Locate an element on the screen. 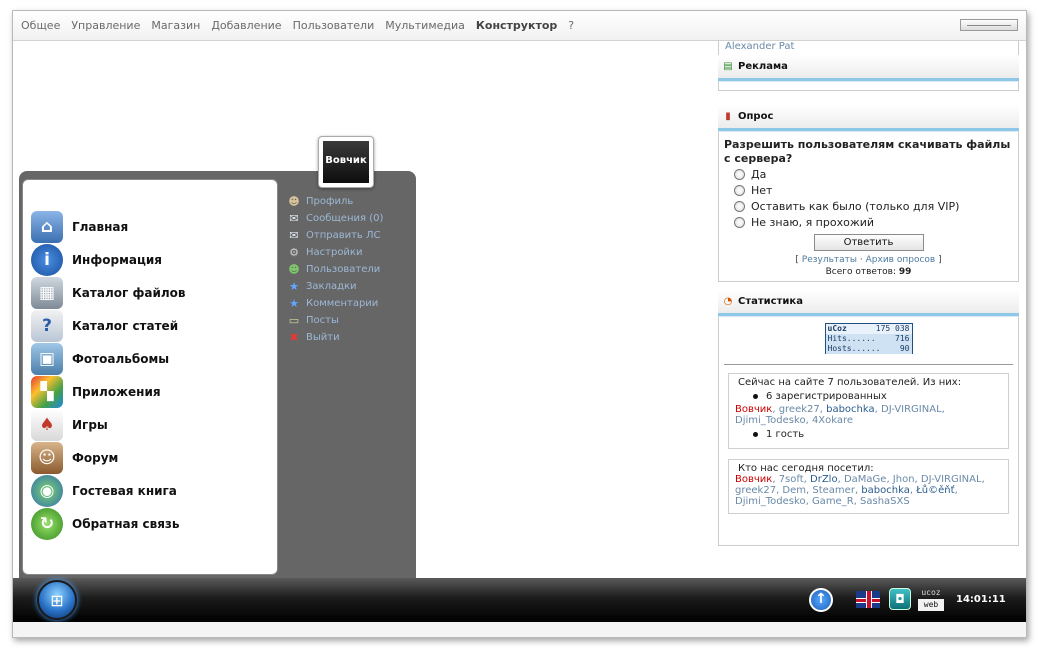 The width and height of the screenshot is (1039, 648). user-name-strip: Alexander Pat is located at coordinates (868, 48).